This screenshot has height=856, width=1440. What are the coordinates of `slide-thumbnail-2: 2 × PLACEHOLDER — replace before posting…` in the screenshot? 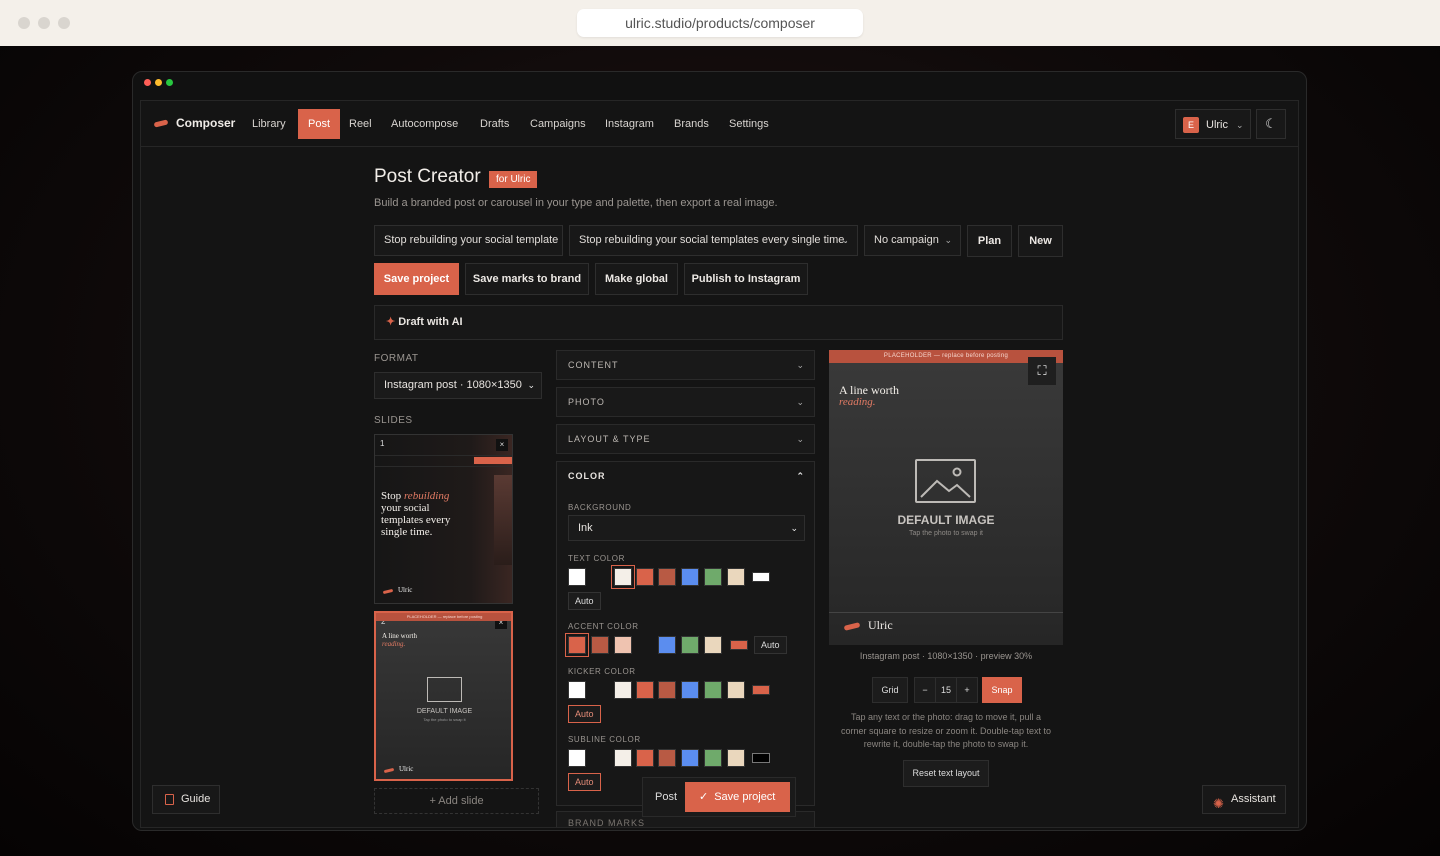 It's located at (443, 696).